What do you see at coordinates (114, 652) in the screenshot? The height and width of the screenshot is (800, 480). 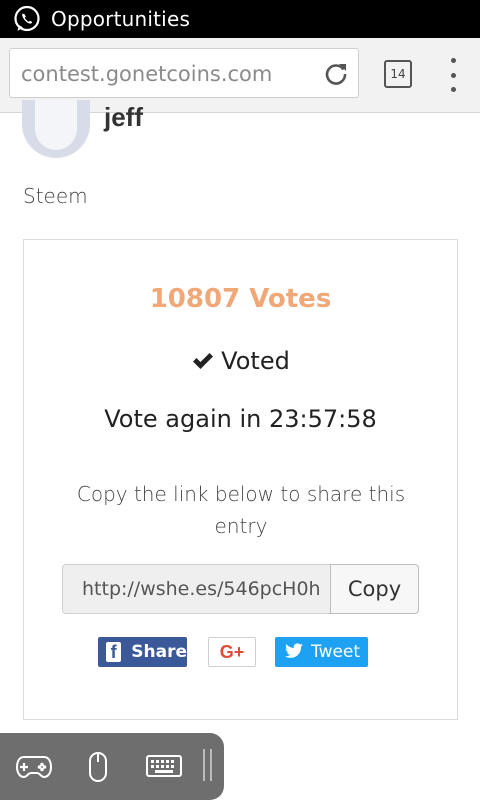 I see `facebook-icon: f` at bounding box center [114, 652].